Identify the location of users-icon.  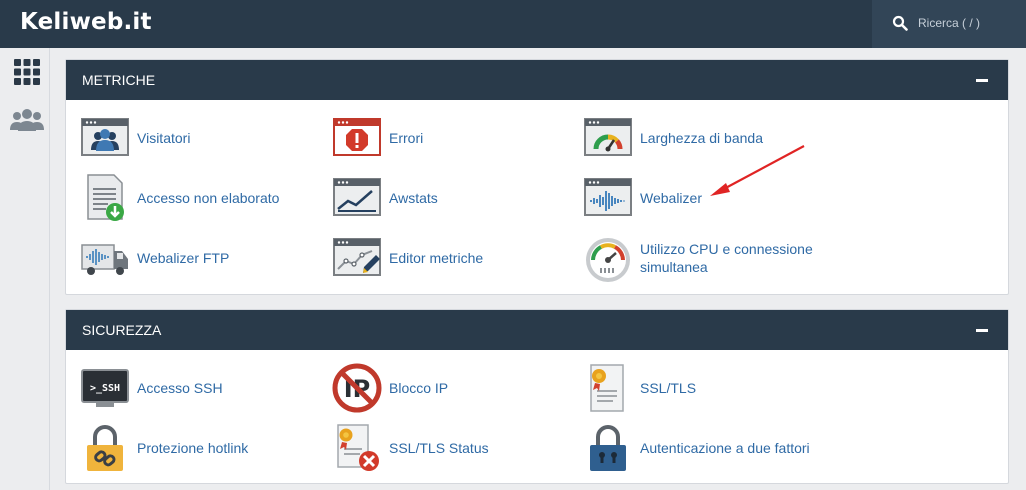
(27, 120).